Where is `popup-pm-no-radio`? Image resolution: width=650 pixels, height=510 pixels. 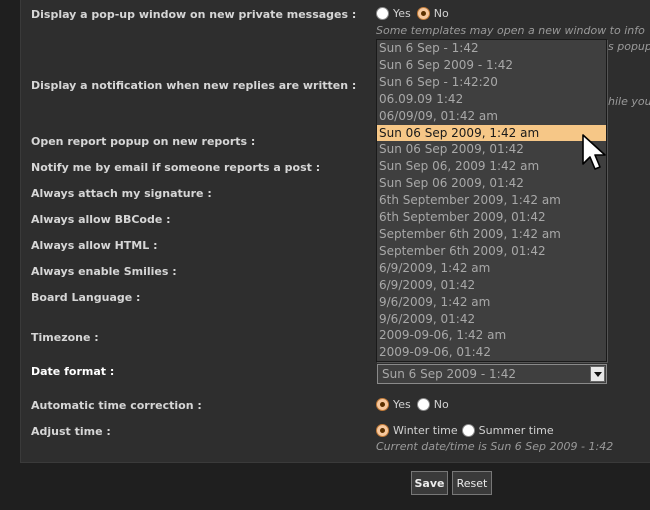 popup-pm-no-radio is located at coordinates (423, 13).